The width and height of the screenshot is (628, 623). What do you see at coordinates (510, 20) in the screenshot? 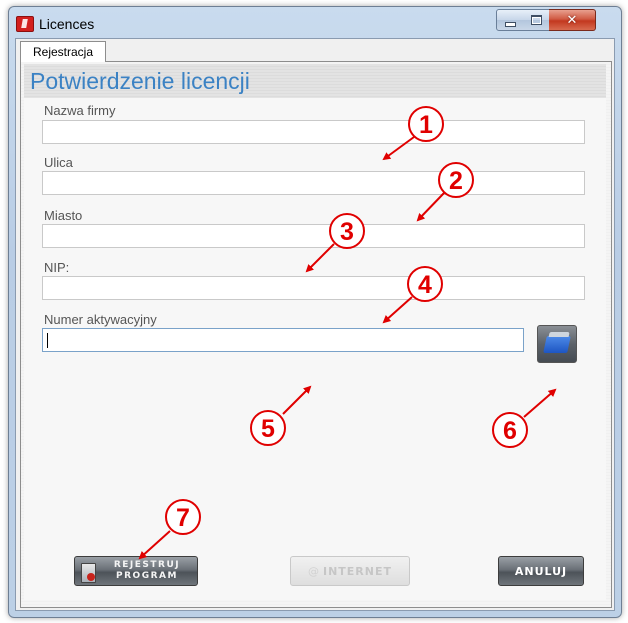
I see `minimize-button` at bounding box center [510, 20].